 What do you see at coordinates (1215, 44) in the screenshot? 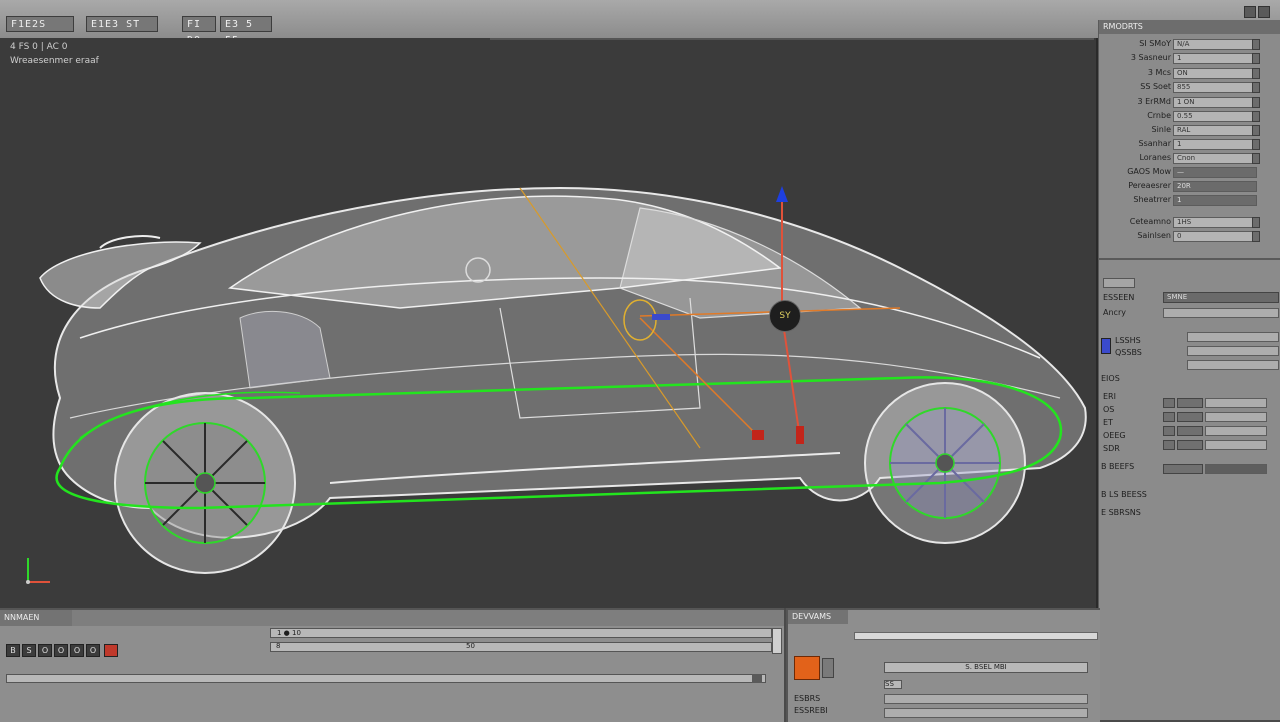
I see `prop-field: N/A` at bounding box center [1215, 44].